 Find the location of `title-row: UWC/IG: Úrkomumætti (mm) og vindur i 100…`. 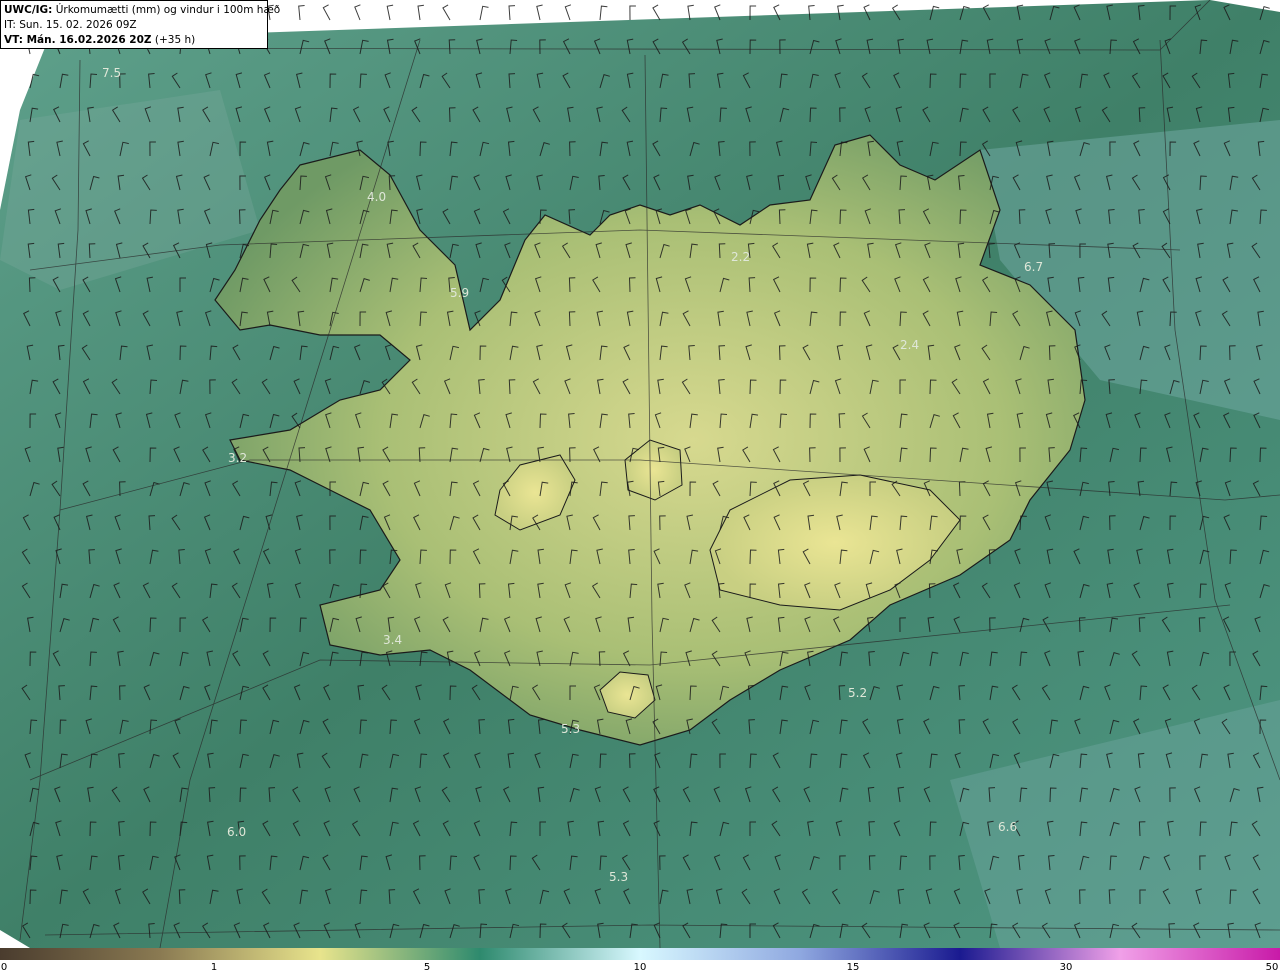

title-row: UWC/IG: Úrkomumætti (mm) og vindur i 100… is located at coordinates (142, 10).